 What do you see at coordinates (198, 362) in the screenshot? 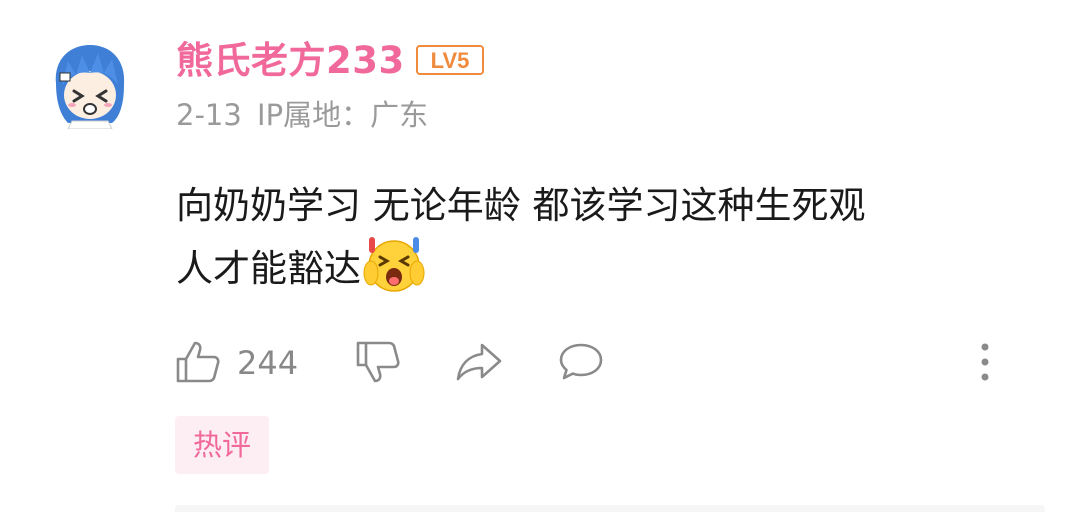
I see `thumbs-up-icon` at bounding box center [198, 362].